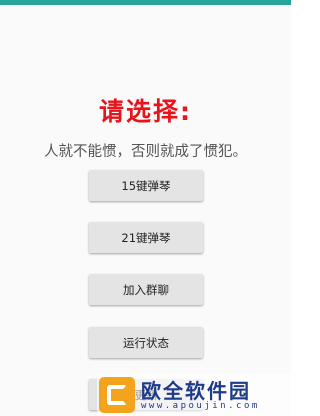 Image resolution: width=320 pixels, height=416 pixels. What do you see at coordinates (146, 342) in the screenshot?
I see `run-status-button: 运行状态` at bounding box center [146, 342].